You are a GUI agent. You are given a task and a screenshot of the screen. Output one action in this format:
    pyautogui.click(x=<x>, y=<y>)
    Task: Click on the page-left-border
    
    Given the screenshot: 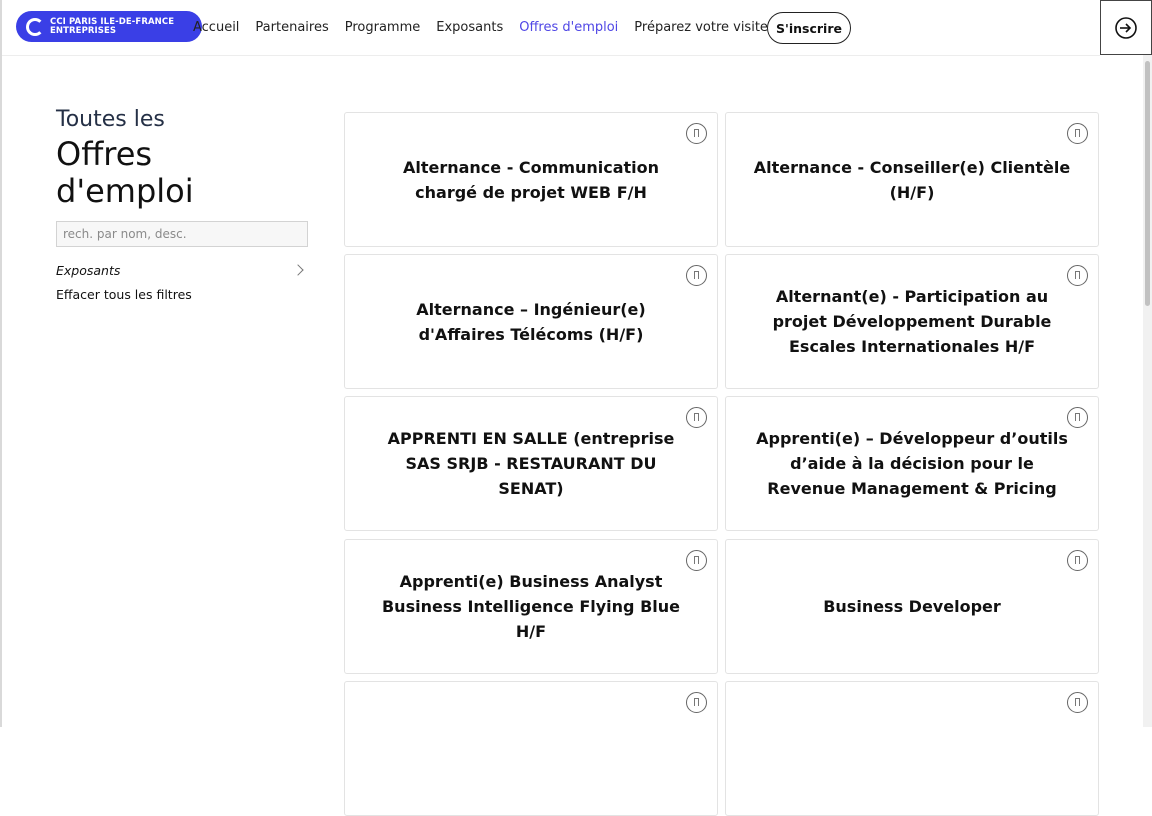 What is the action you would take?
    pyautogui.click(x=1, y=363)
    